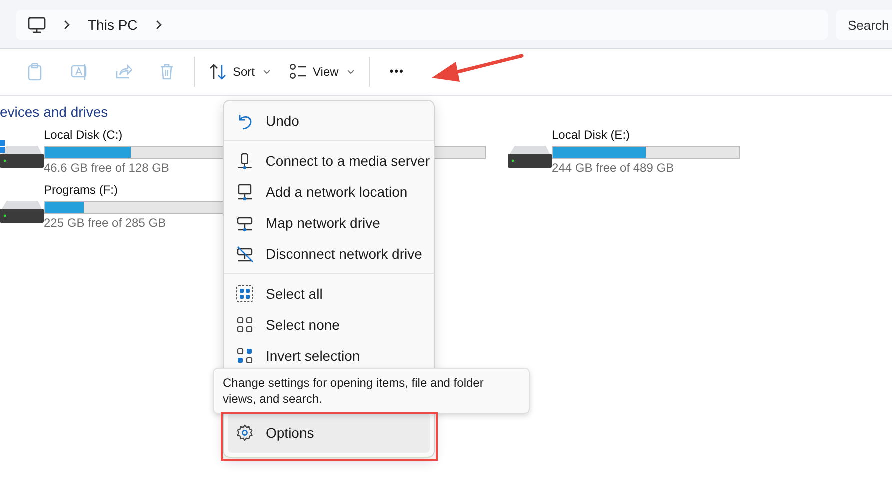  Describe the element at coordinates (592, 136) in the screenshot. I see `drive-name: Local Disk (E:)` at that location.